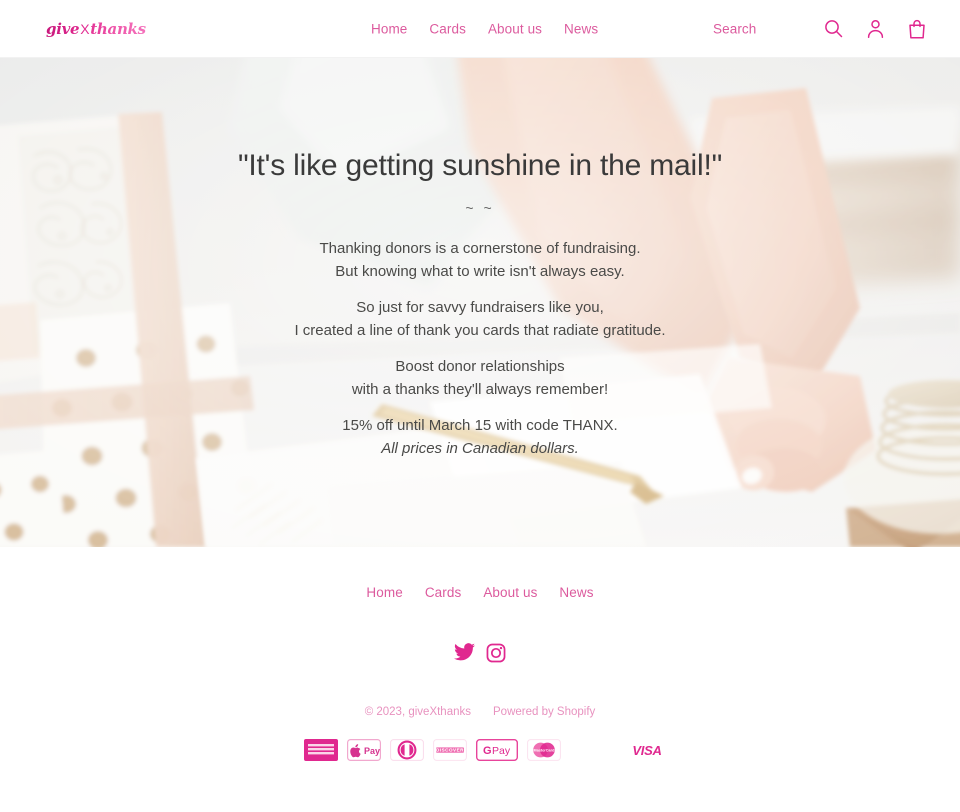 Image resolution: width=960 pixels, height=812 pixels. I want to click on google-pay-icon: G Pay, so click(497, 750).